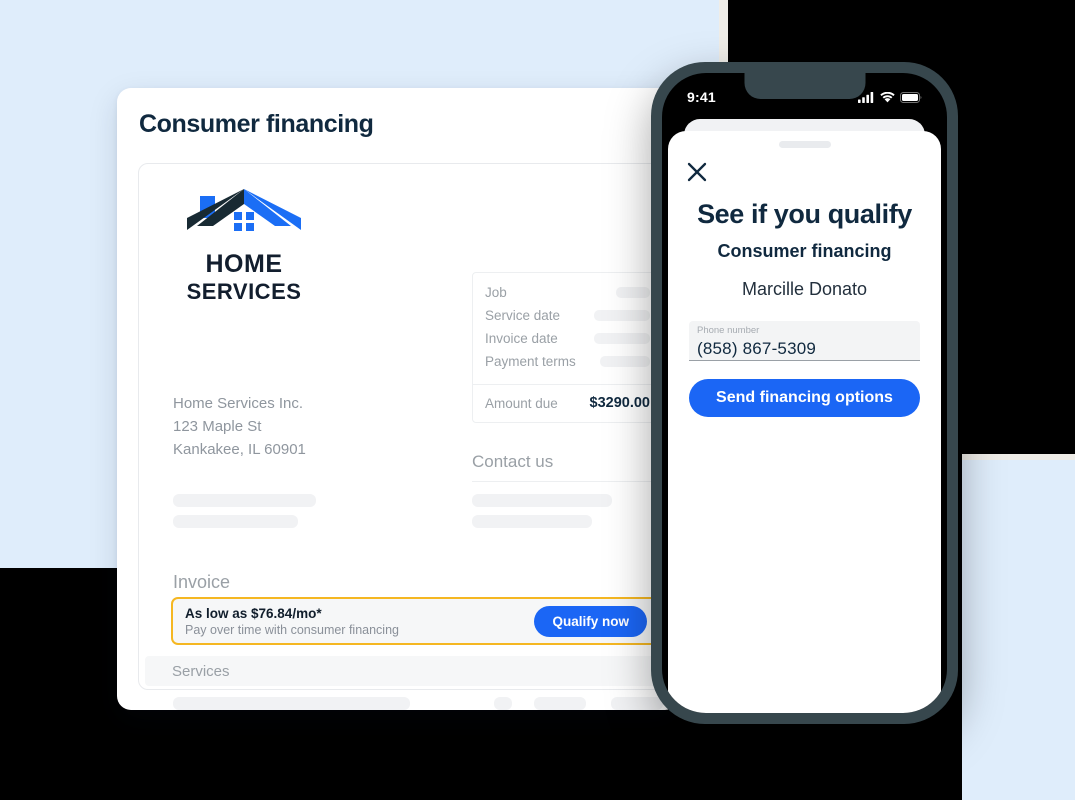  What do you see at coordinates (244, 245) in the screenshot?
I see `company-logo: HOME SERVICES` at bounding box center [244, 245].